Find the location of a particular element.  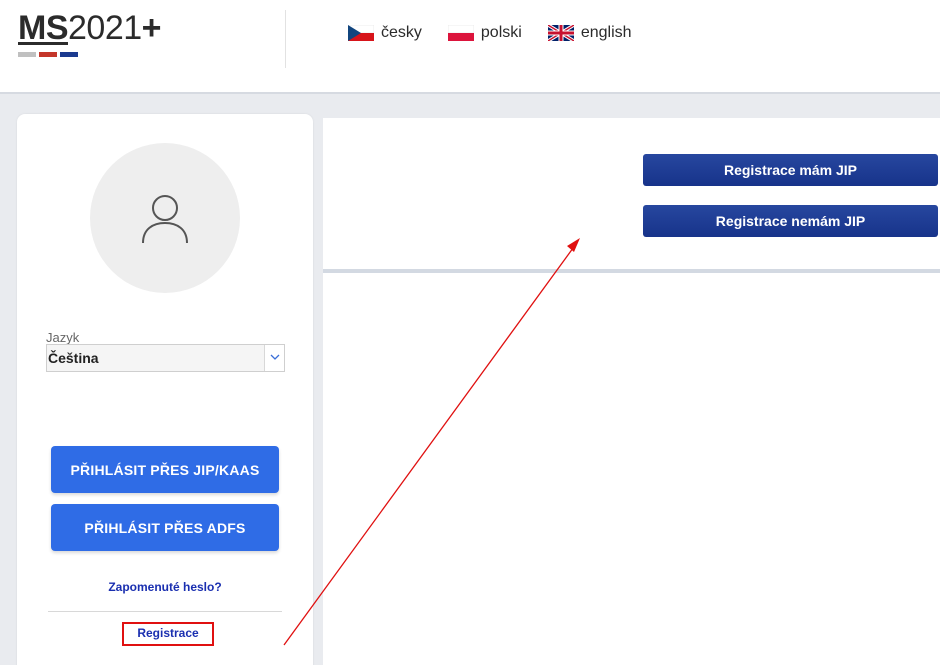

user-icon is located at coordinates (165, 219).